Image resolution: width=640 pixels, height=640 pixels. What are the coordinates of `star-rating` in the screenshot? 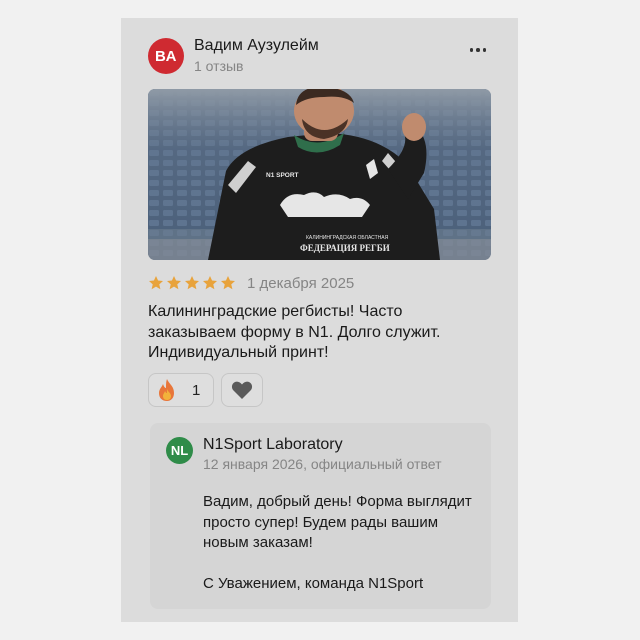 It's located at (192, 283).